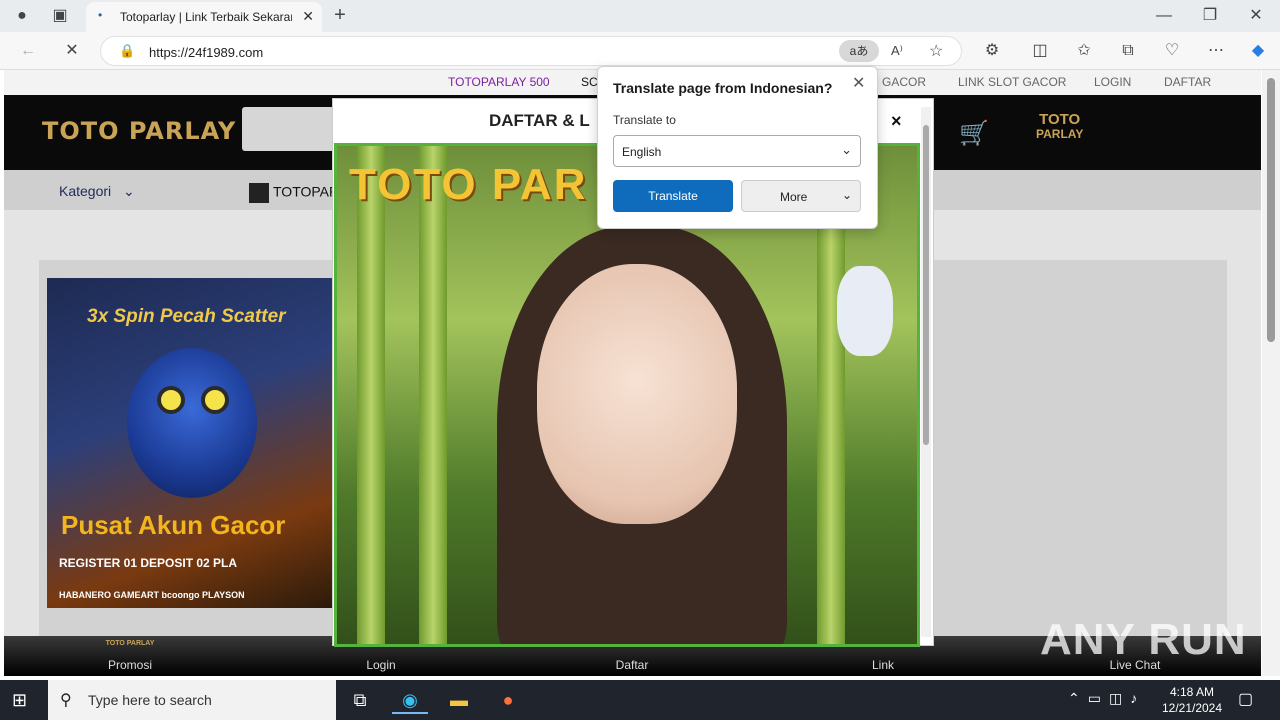 Image resolution: width=1280 pixels, height=720 pixels. What do you see at coordinates (1216, 51) in the screenshot?
I see `more-menu-icon: ⋯` at bounding box center [1216, 51].